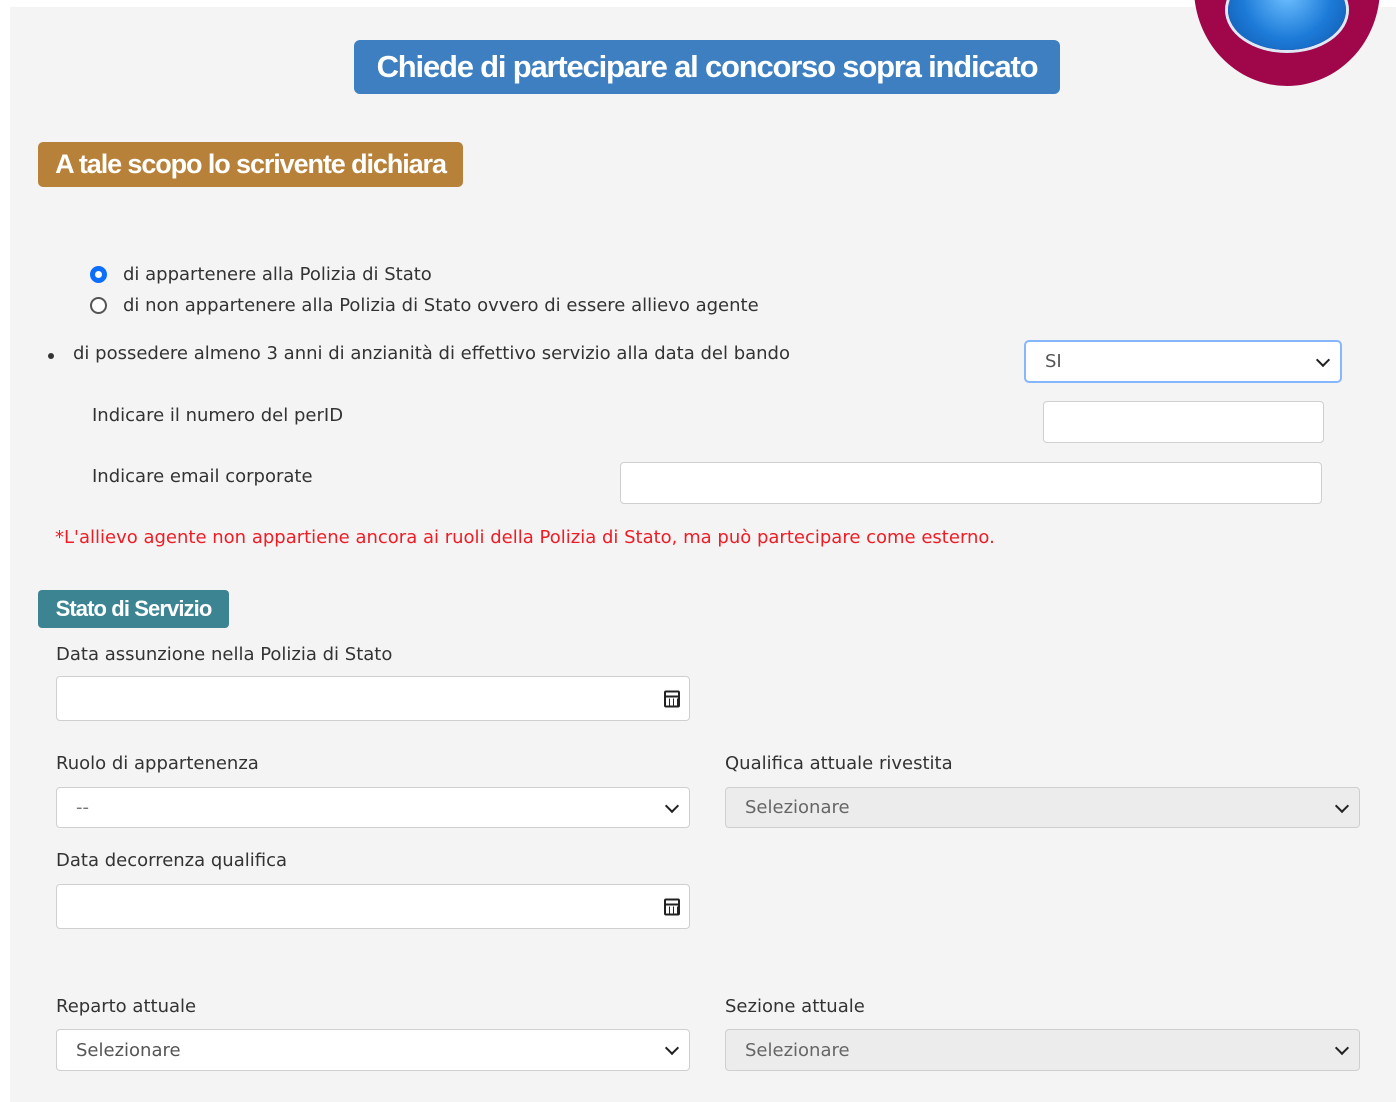  I want to click on radio-belongs-polizia, so click(98, 274).